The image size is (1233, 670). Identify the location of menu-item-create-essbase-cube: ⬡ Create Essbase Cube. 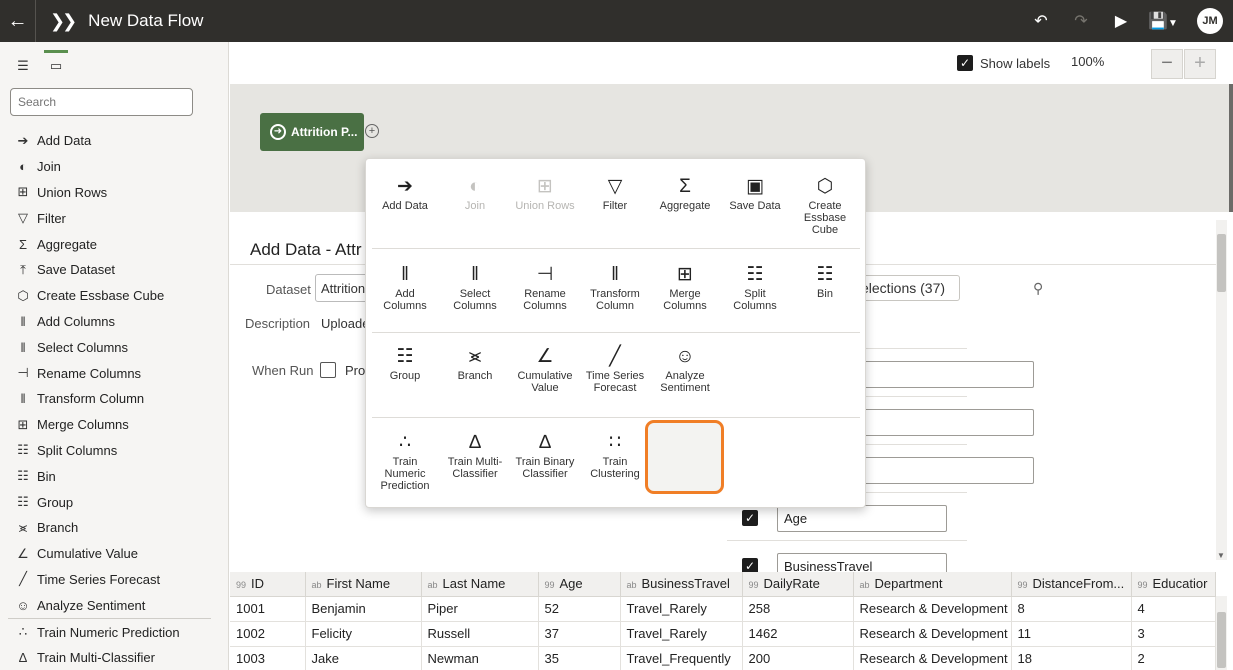
(825, 205).